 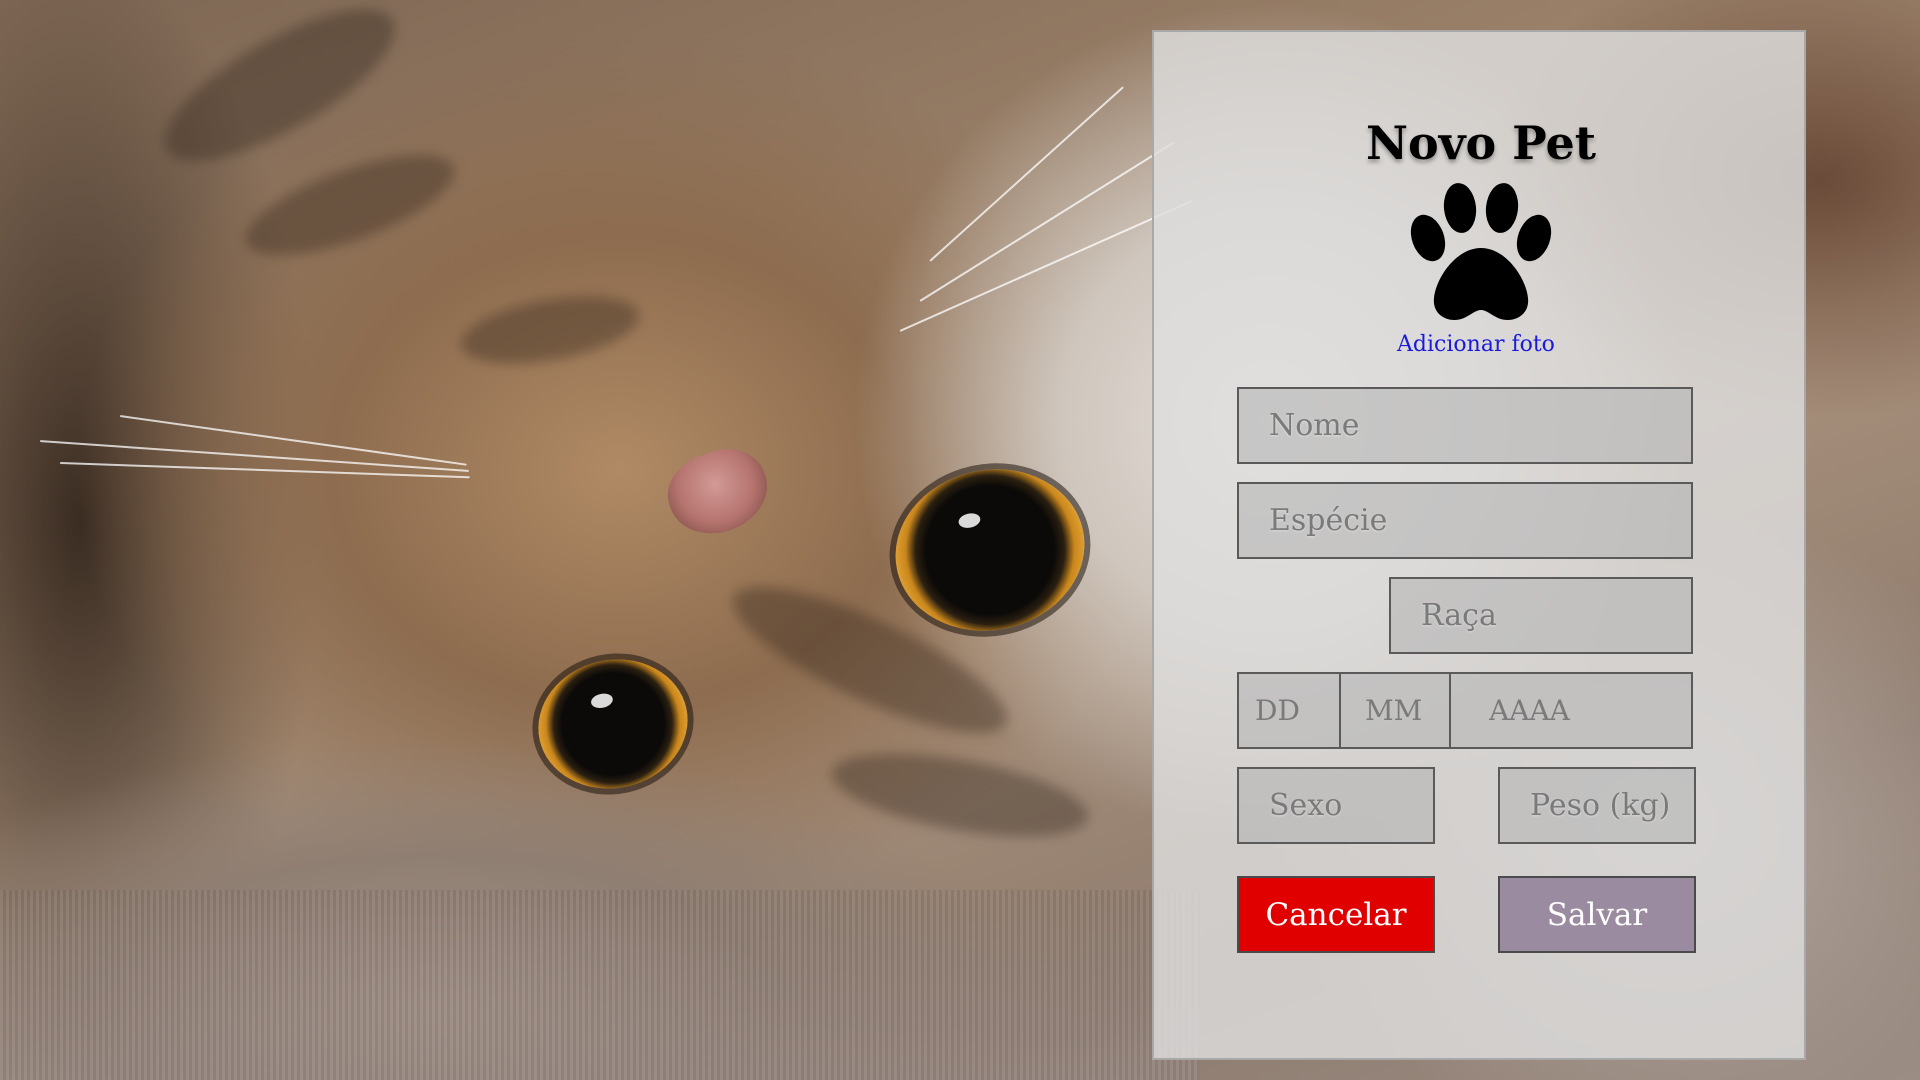 What do you see at coordinates (1541, 615) in the screenshot?
I see `breed-input` at bounding box center [1541, 615].